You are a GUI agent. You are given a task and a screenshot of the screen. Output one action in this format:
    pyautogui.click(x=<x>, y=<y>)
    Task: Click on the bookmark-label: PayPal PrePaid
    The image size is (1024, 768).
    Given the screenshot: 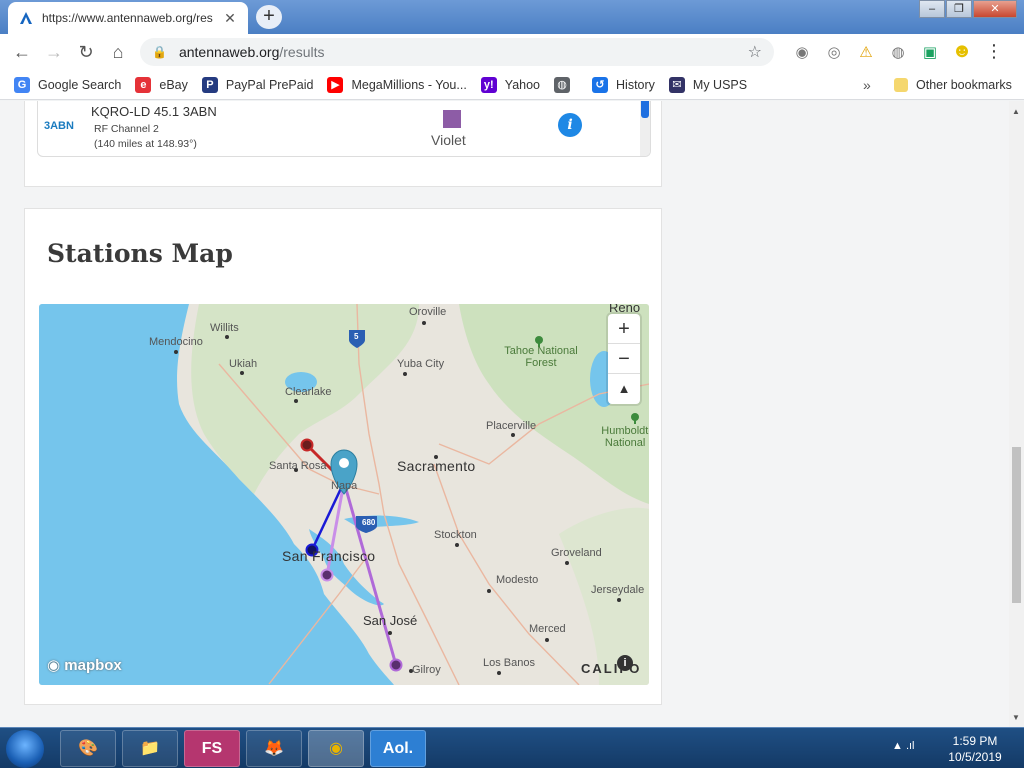 What is the action you would take?
    pyautogui.click(x=269, y=84)
    